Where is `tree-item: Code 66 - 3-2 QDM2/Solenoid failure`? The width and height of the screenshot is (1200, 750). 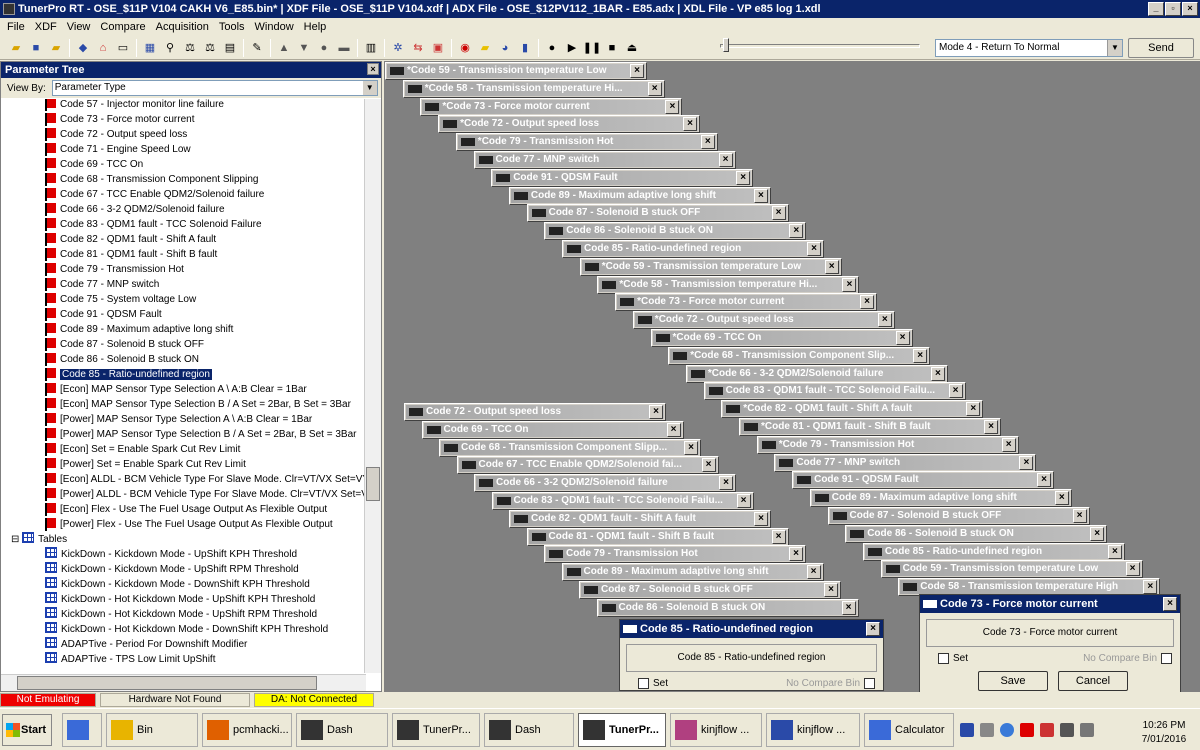 tree-item: Code 66 - 3-2 QDM2/Solenoid failure is located at coordinates (135, 209).